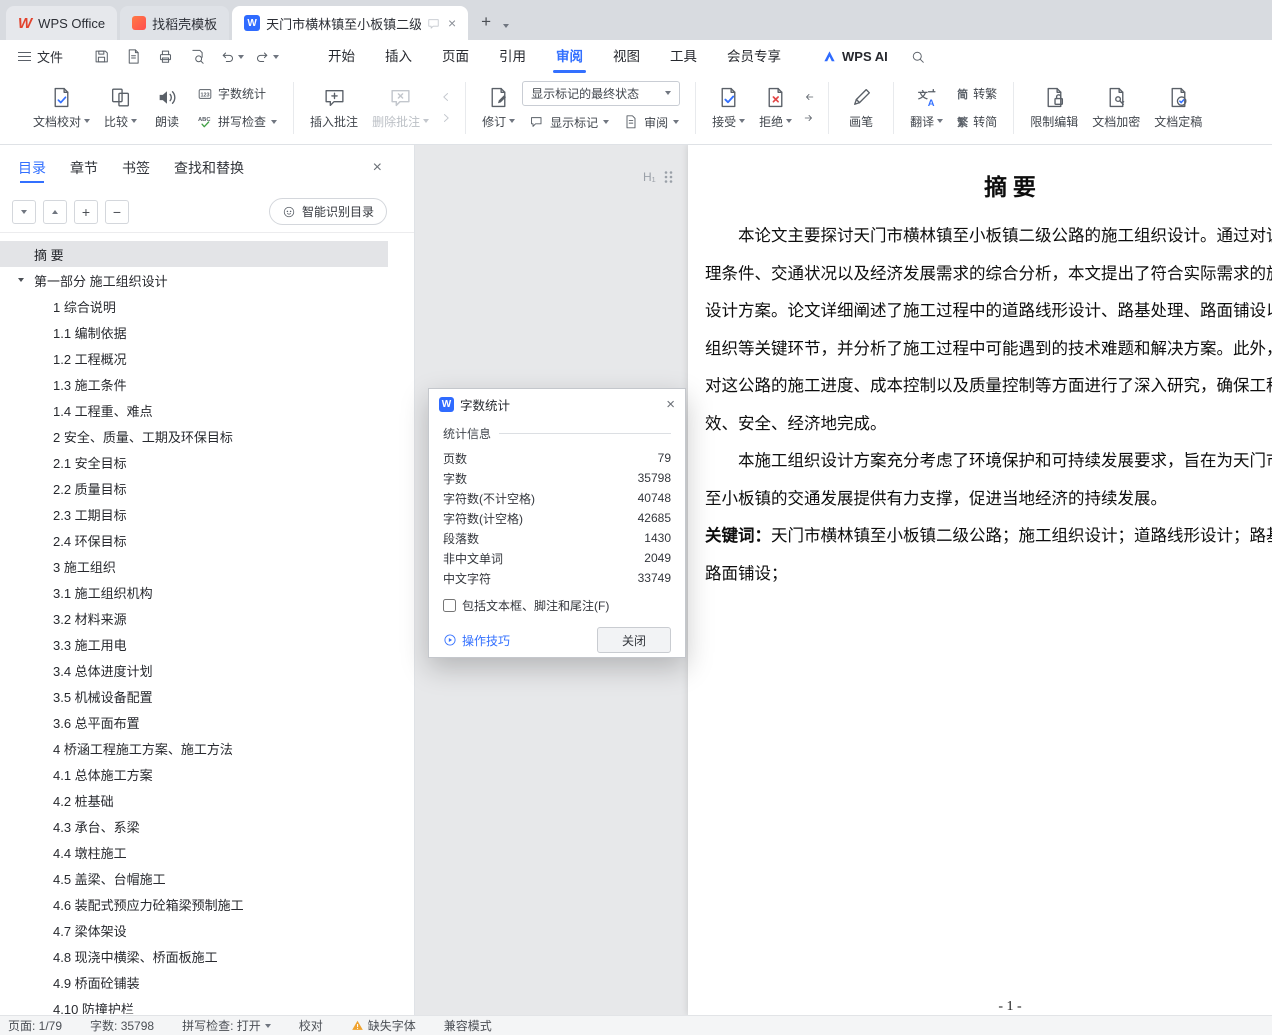  Describe the element at coordinates (194, 800) in the screenshot. I see `toc-item: 4.2 桩基础` at that location.